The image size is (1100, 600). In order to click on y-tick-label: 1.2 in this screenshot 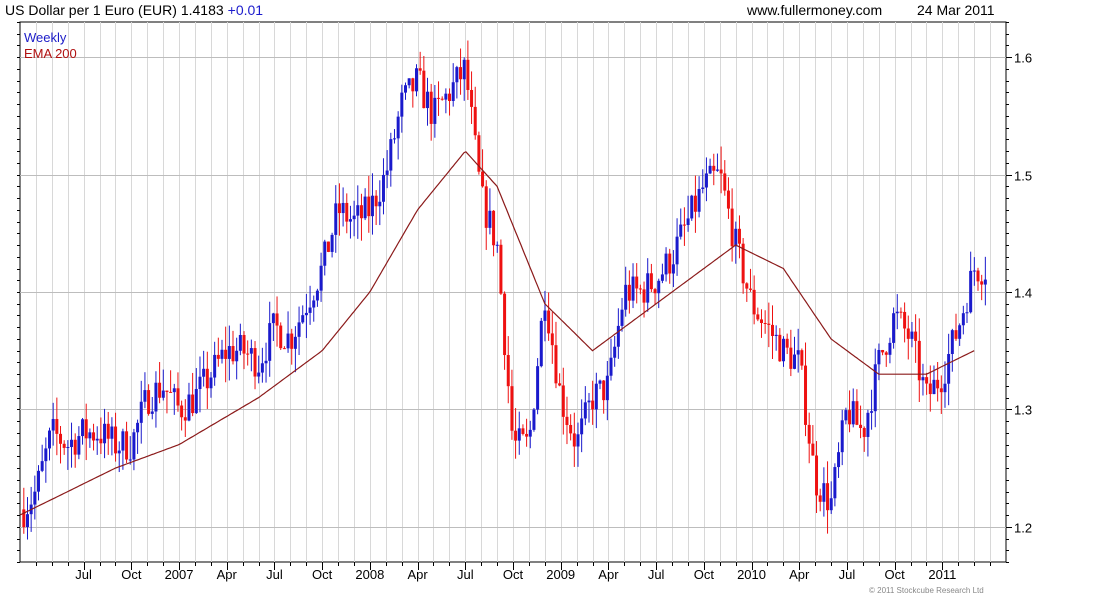, I will do `click(1023, 528)`.